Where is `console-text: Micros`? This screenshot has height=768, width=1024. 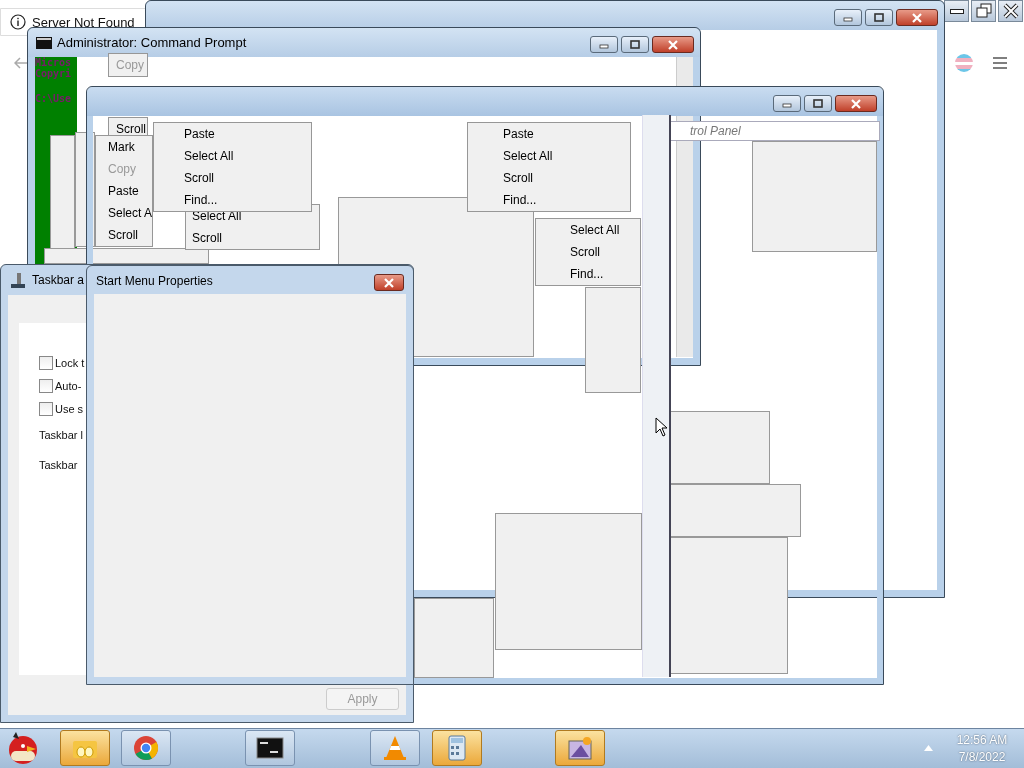 console-text: Micros is located at coordinates (54, 62).